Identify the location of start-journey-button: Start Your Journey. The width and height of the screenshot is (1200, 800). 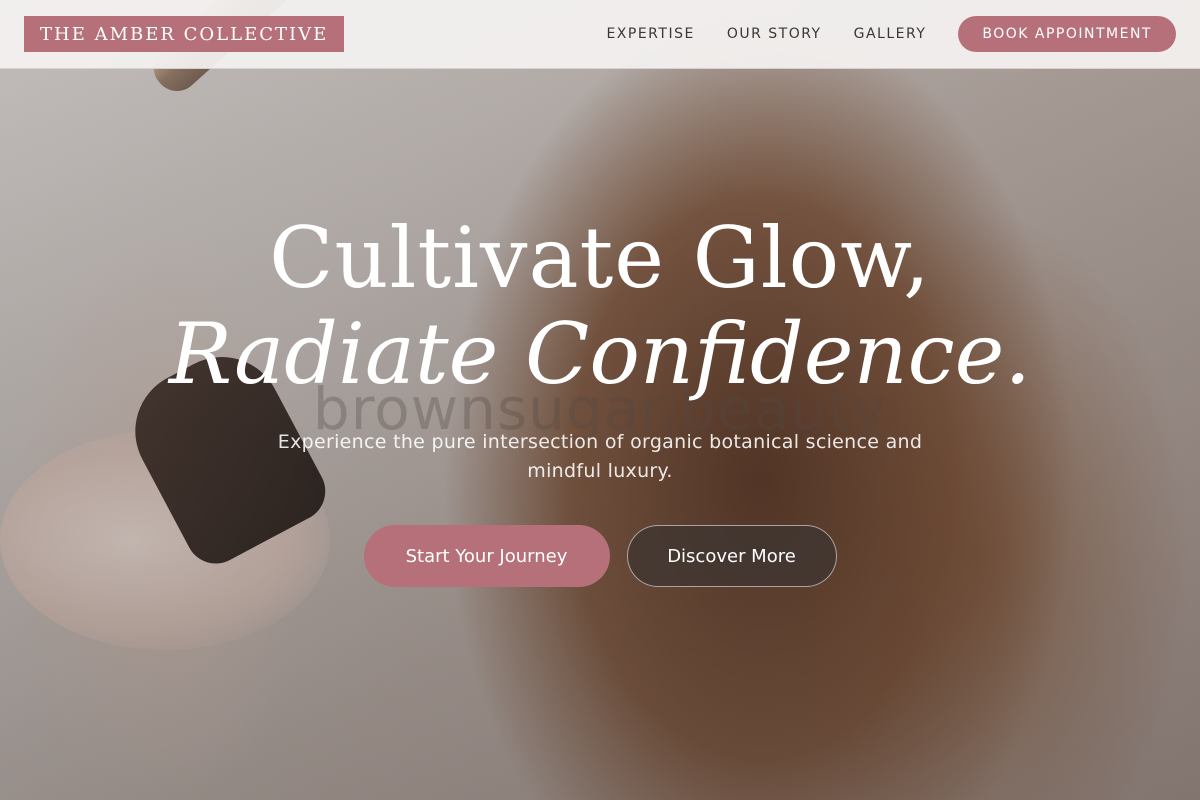
(486, 556).